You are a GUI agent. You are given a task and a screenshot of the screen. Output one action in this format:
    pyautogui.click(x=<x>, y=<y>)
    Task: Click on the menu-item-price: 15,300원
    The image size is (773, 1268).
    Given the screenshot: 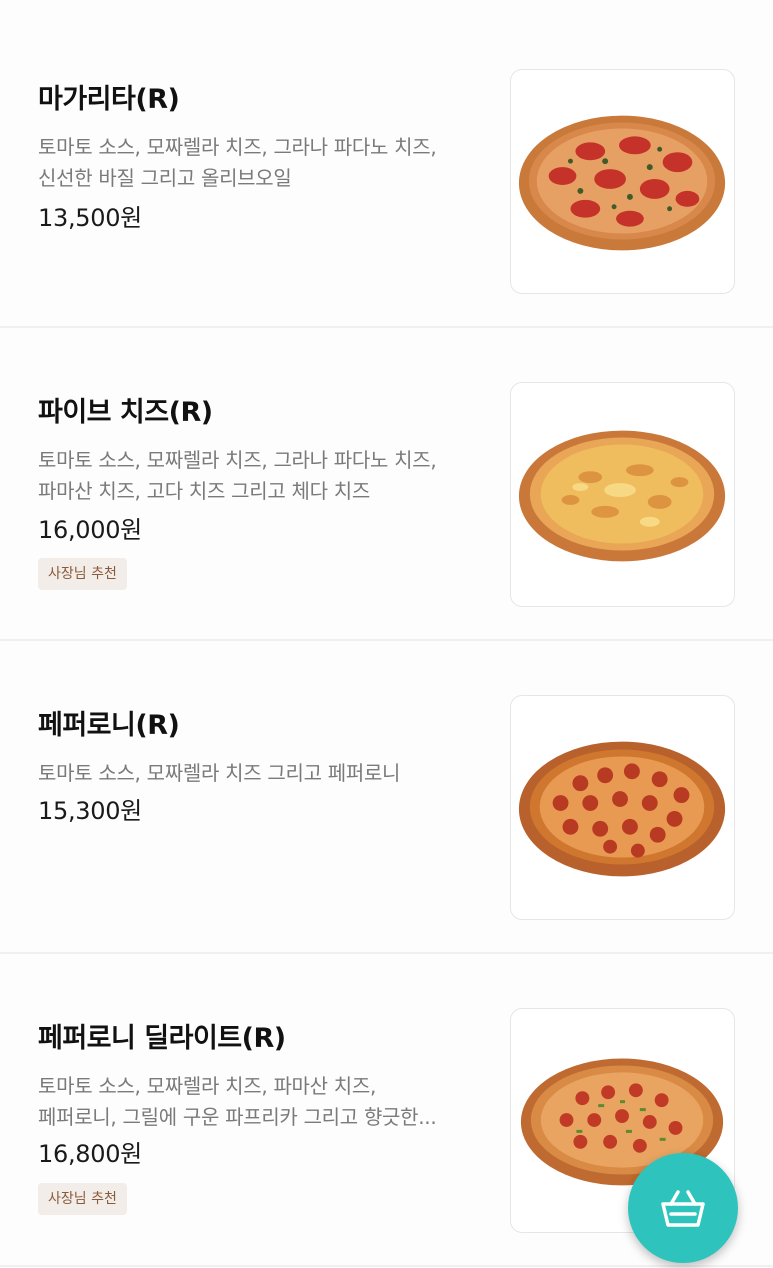 What is the action you would take?
    pyautogui.click(x=90, y=811)
    